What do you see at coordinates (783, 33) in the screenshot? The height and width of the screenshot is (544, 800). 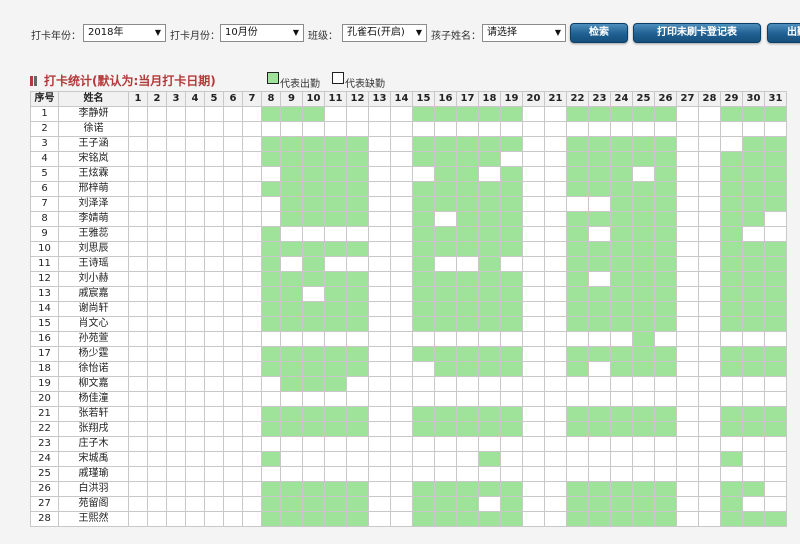 I see `export-attendance-button: 出勤` at bounding box center [783, 33].